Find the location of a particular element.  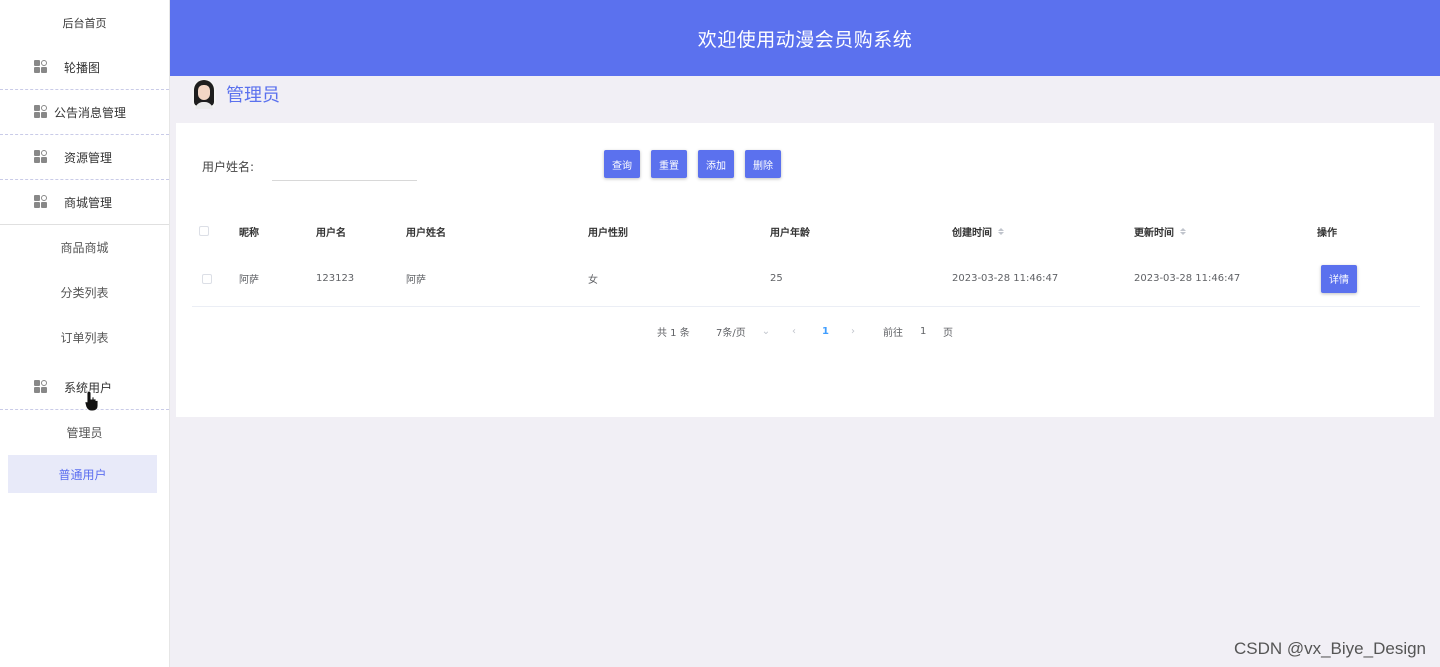

breadcrumb: 管理员 is located at coordinates (236, 94).